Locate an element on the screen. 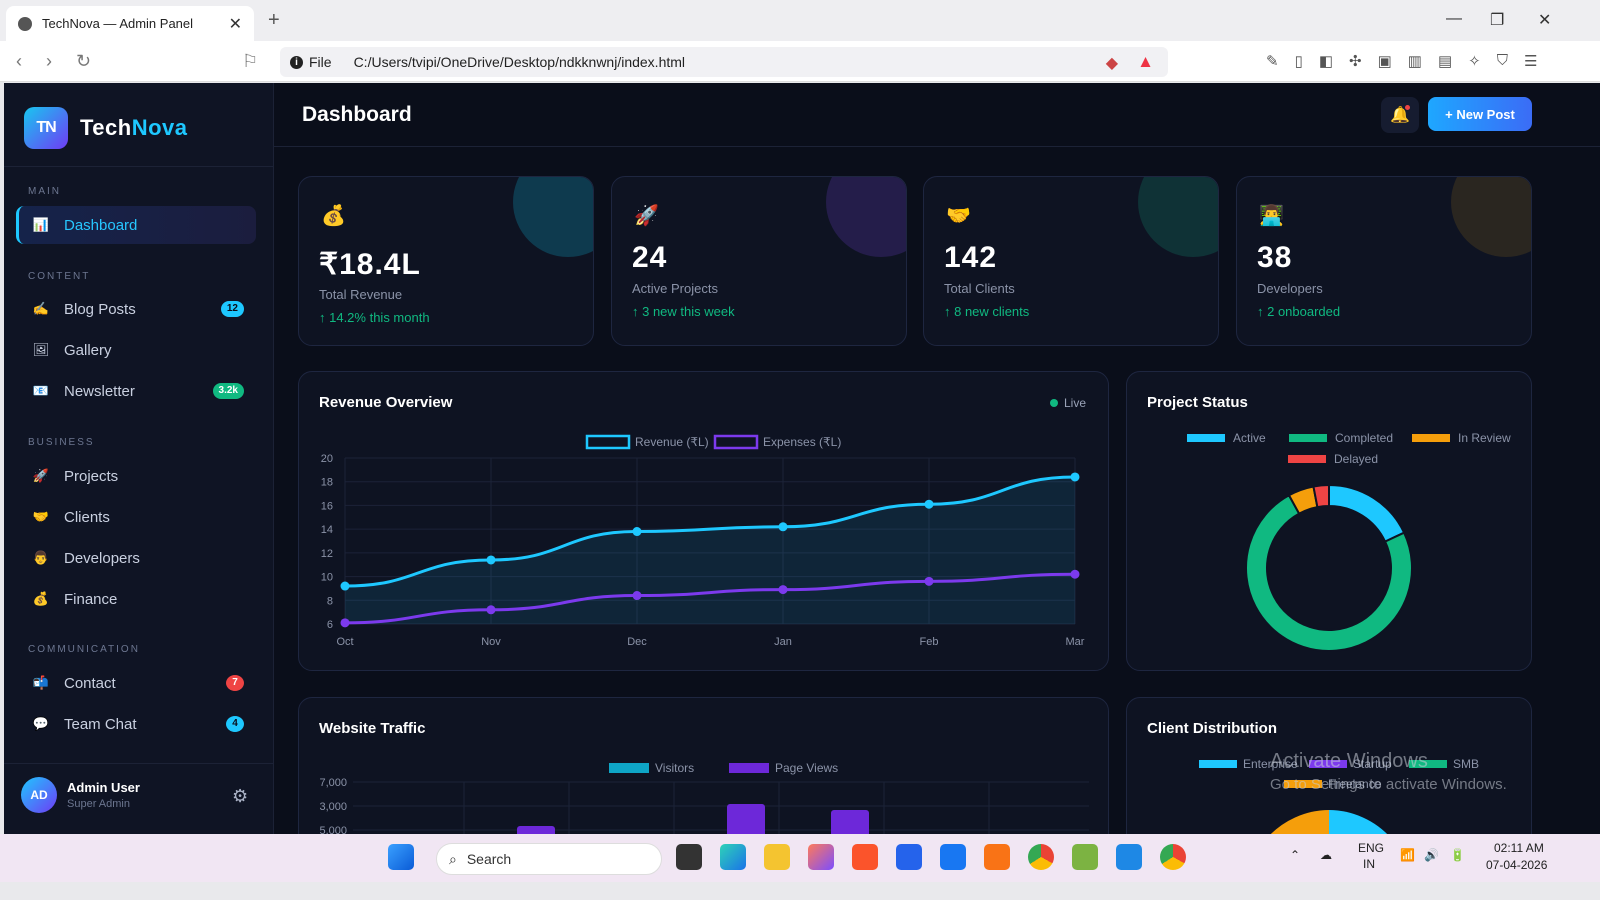  logo: TN TechNova is located at coordinates (106, 128).